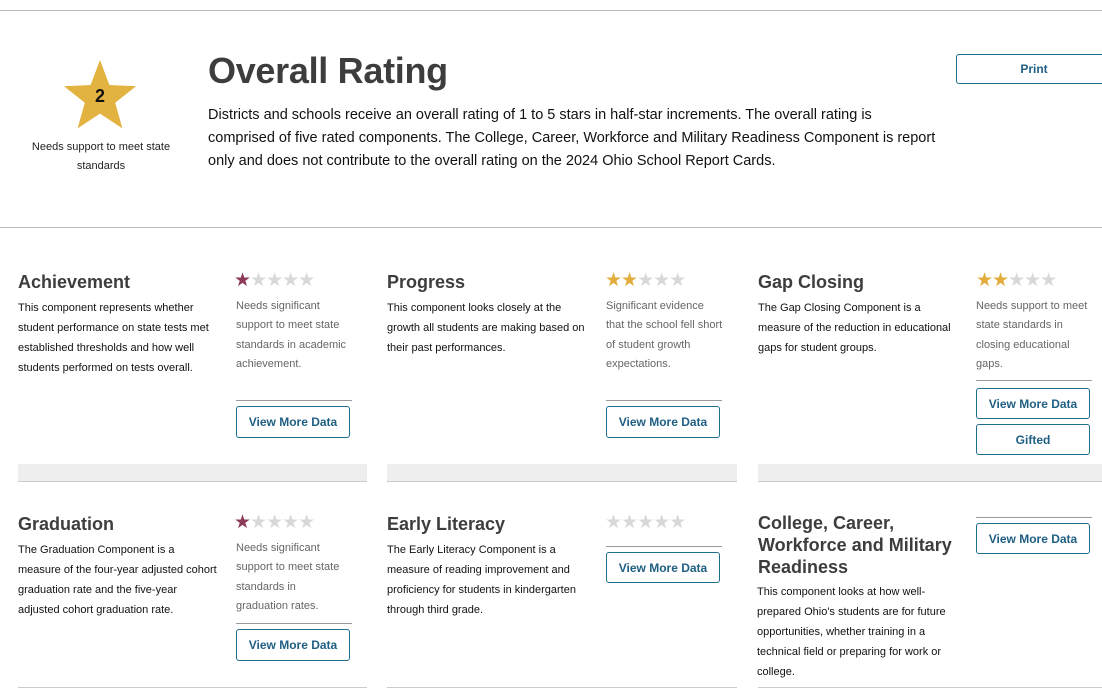 The width and height of the screenshot is (1102, 689). I want to click on gap-closing-title: Gap Closing, so click(811, 282).